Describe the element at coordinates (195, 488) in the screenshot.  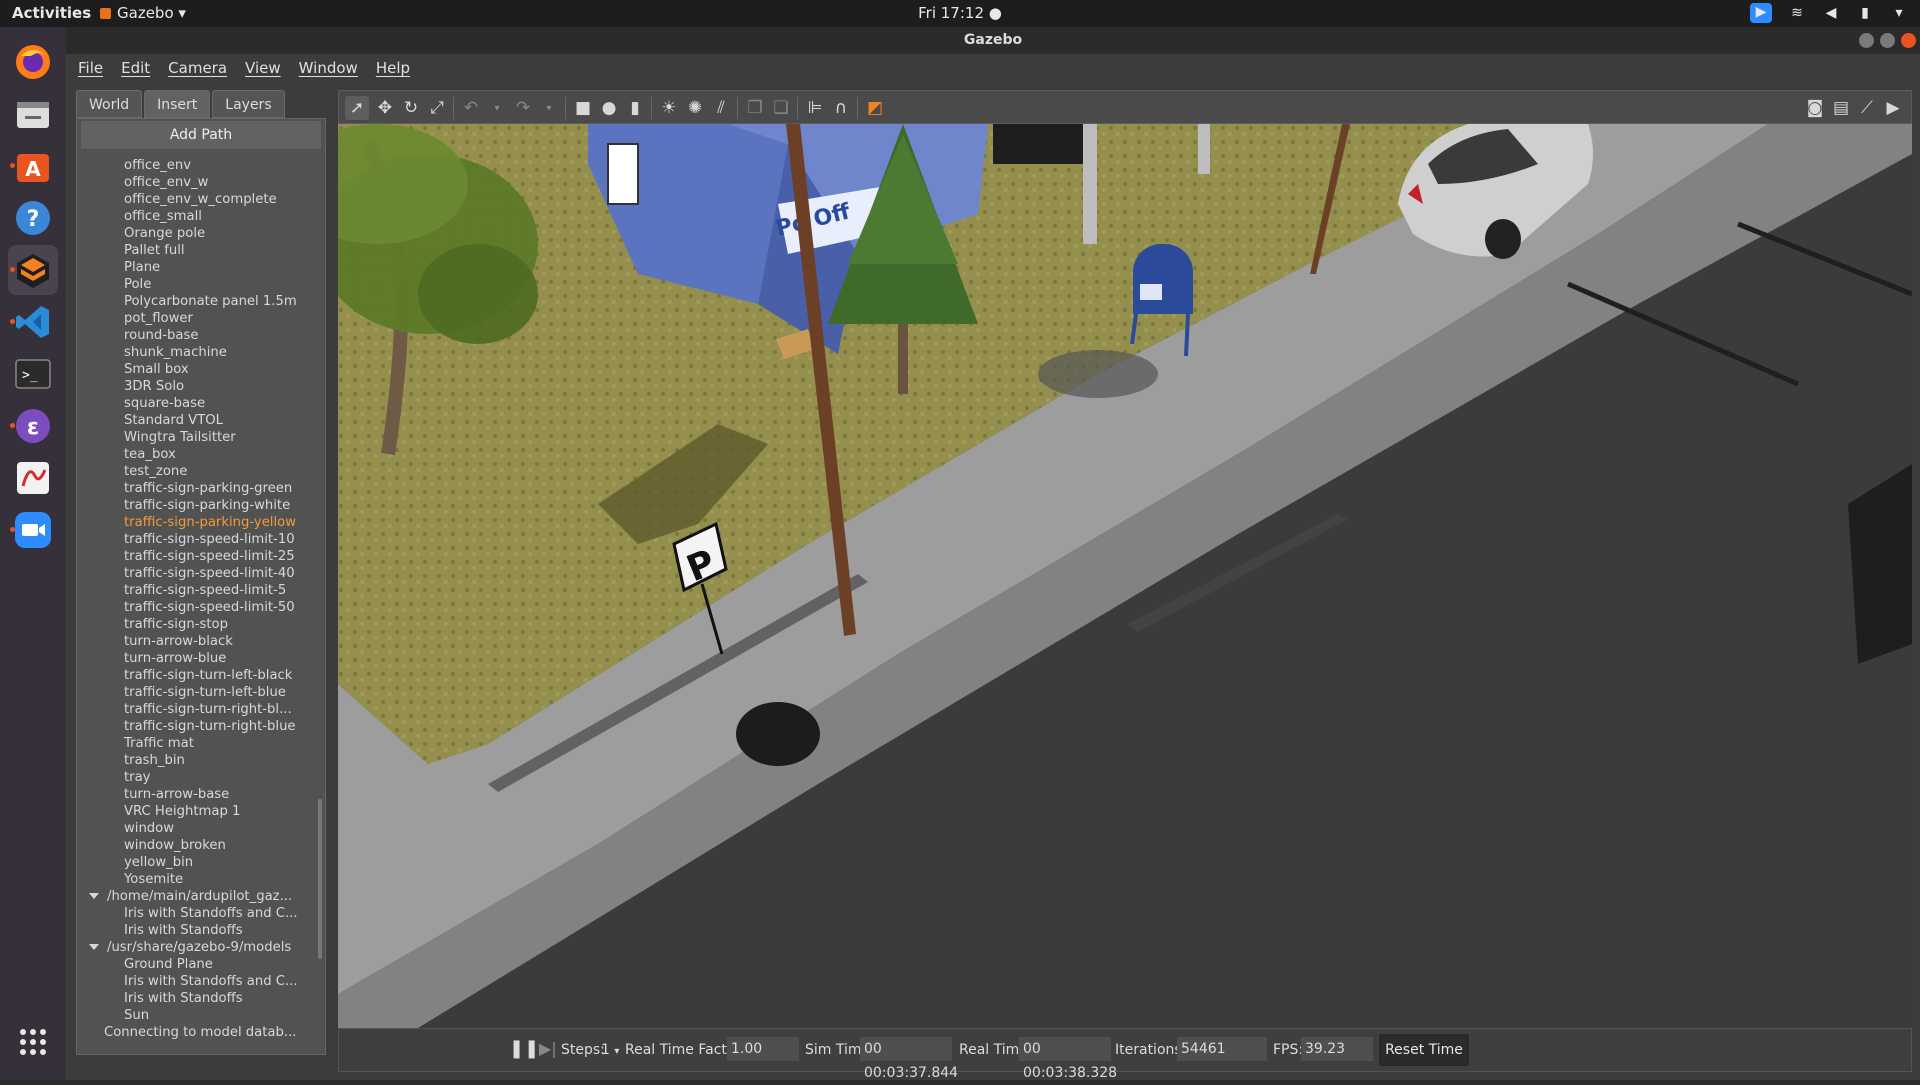
I see `model-list-item: traffic-sign-parking-green` at that location.